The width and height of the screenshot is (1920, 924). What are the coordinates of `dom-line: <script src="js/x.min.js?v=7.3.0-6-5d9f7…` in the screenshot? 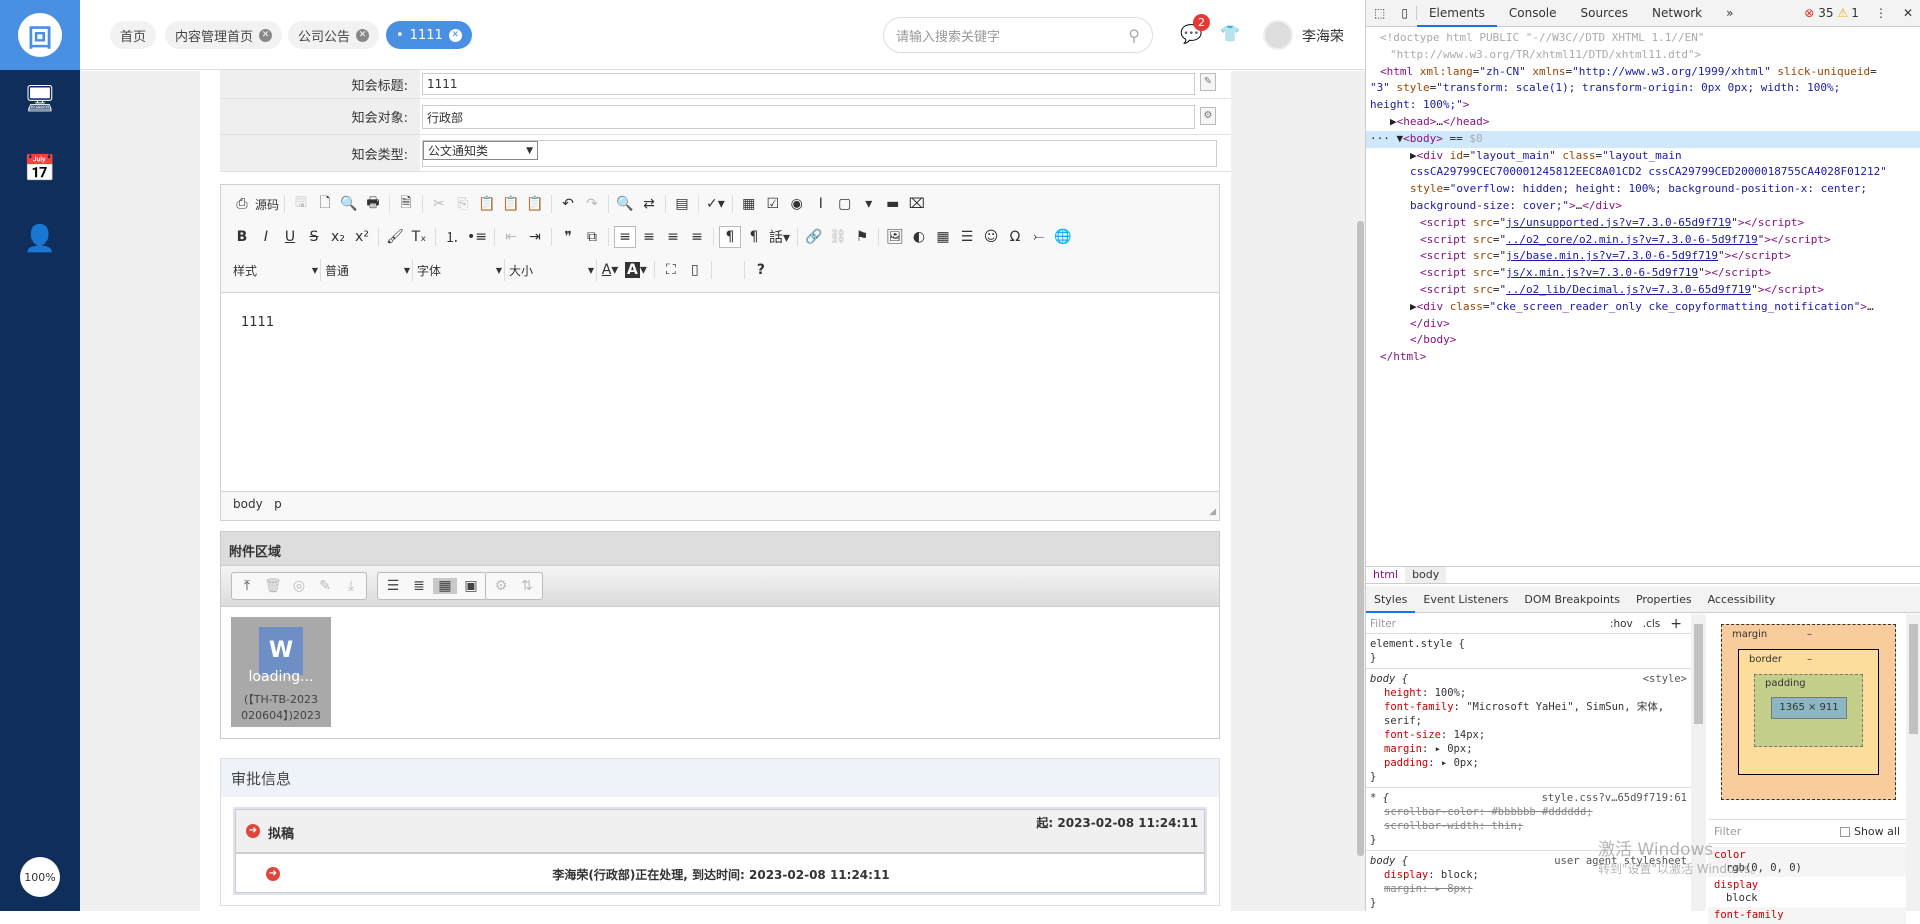 It's located at (1643, 273).